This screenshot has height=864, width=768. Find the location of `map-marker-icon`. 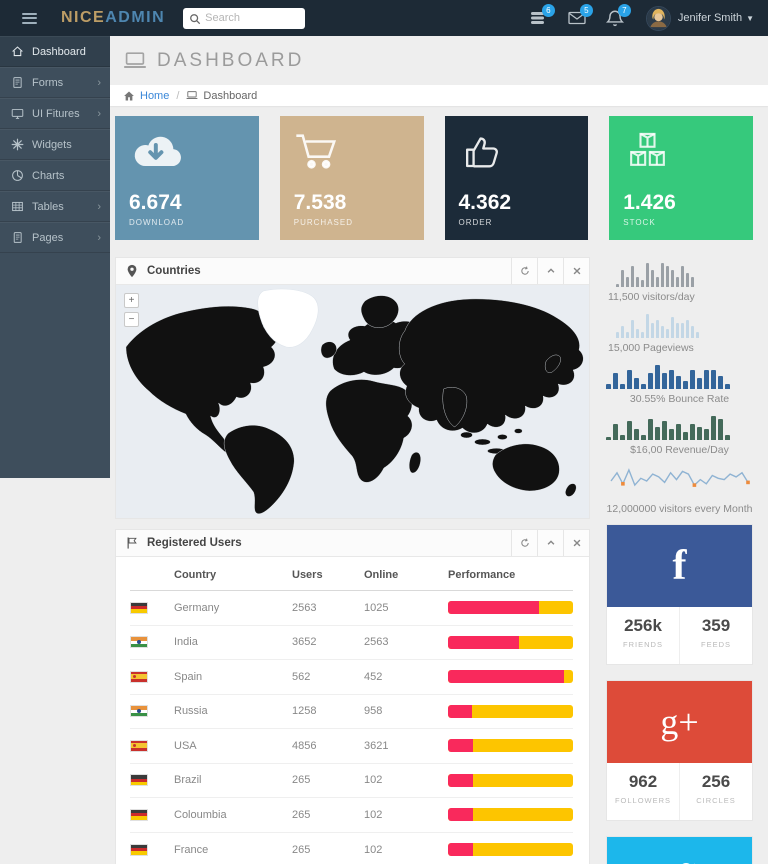

map-marker-icon is located at coordinates (132, 271).